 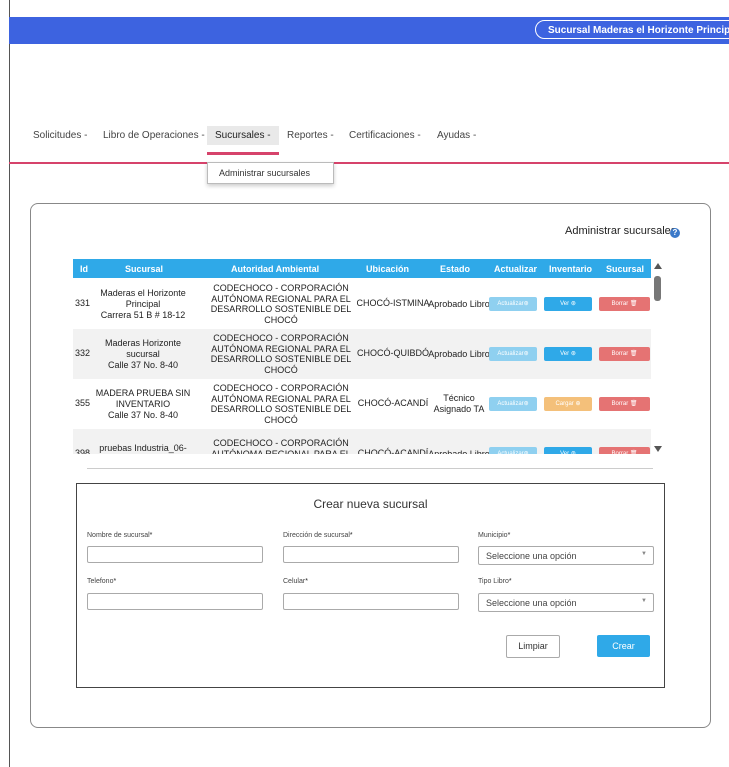 What do you see at coordinates (143, 292) in the screenshot?
I see `cell-line: Maderas el Horizonte` at bounding box center [143, 292].